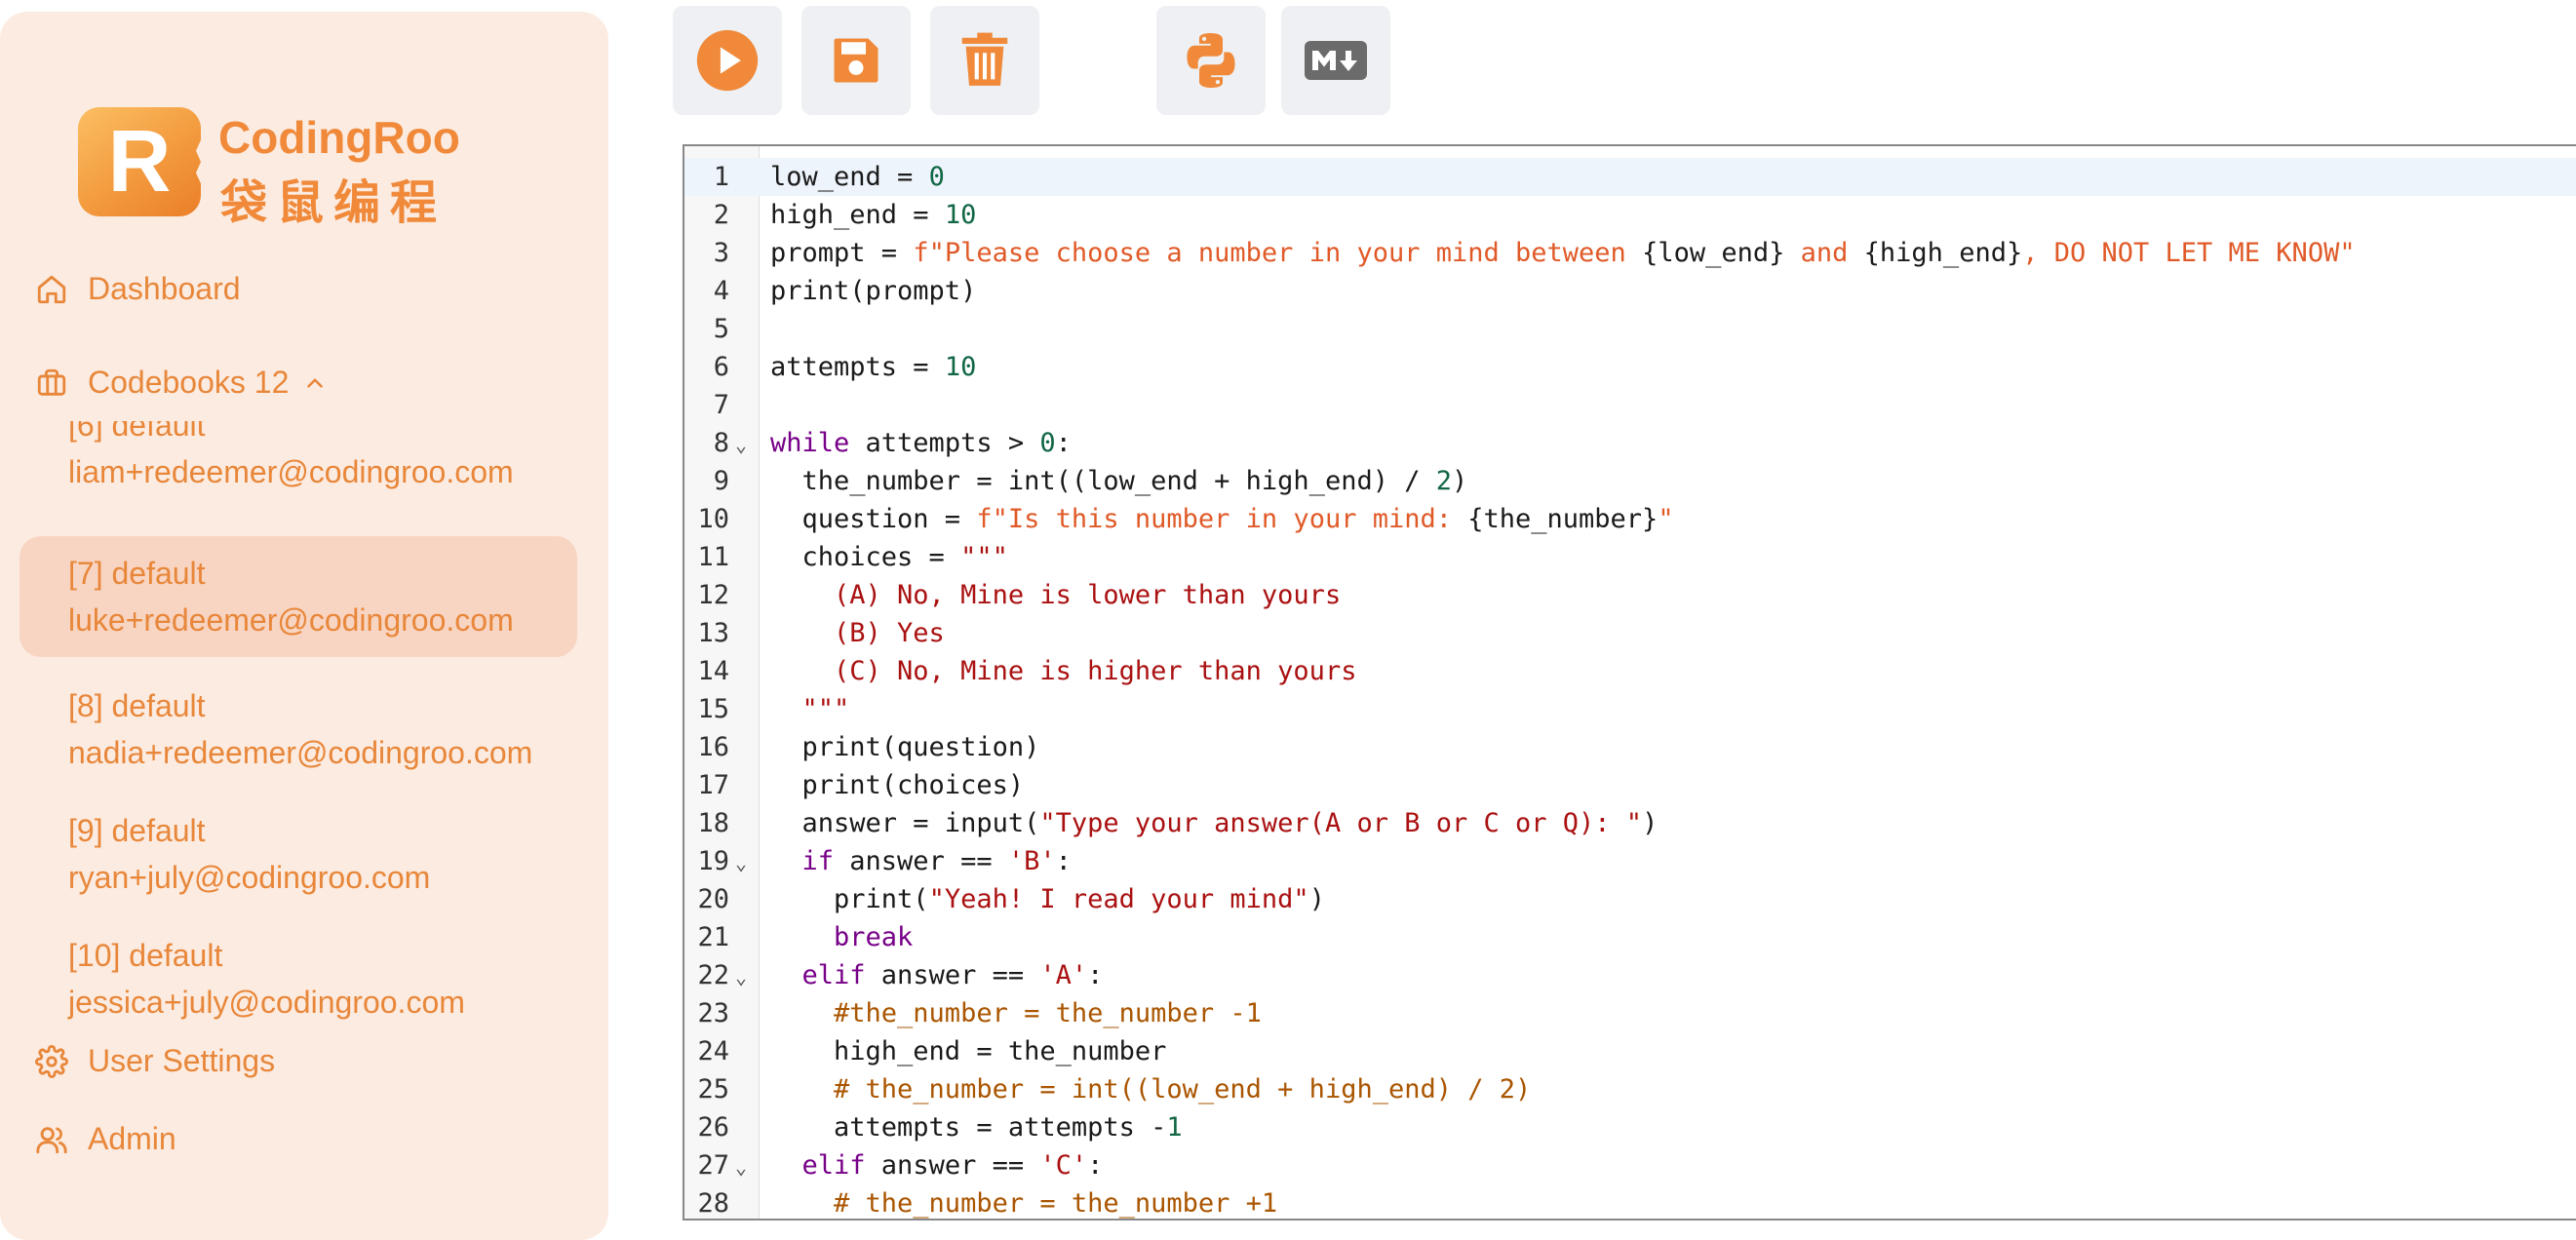  I want to click on codebook-item-6: [6] default liam+redeemer@codingroo.com, so click(298, 465).